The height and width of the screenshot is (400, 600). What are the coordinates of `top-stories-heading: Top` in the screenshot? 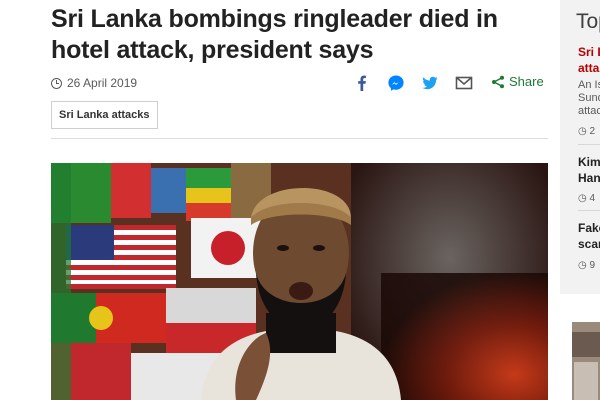 It's located at (588, 21).